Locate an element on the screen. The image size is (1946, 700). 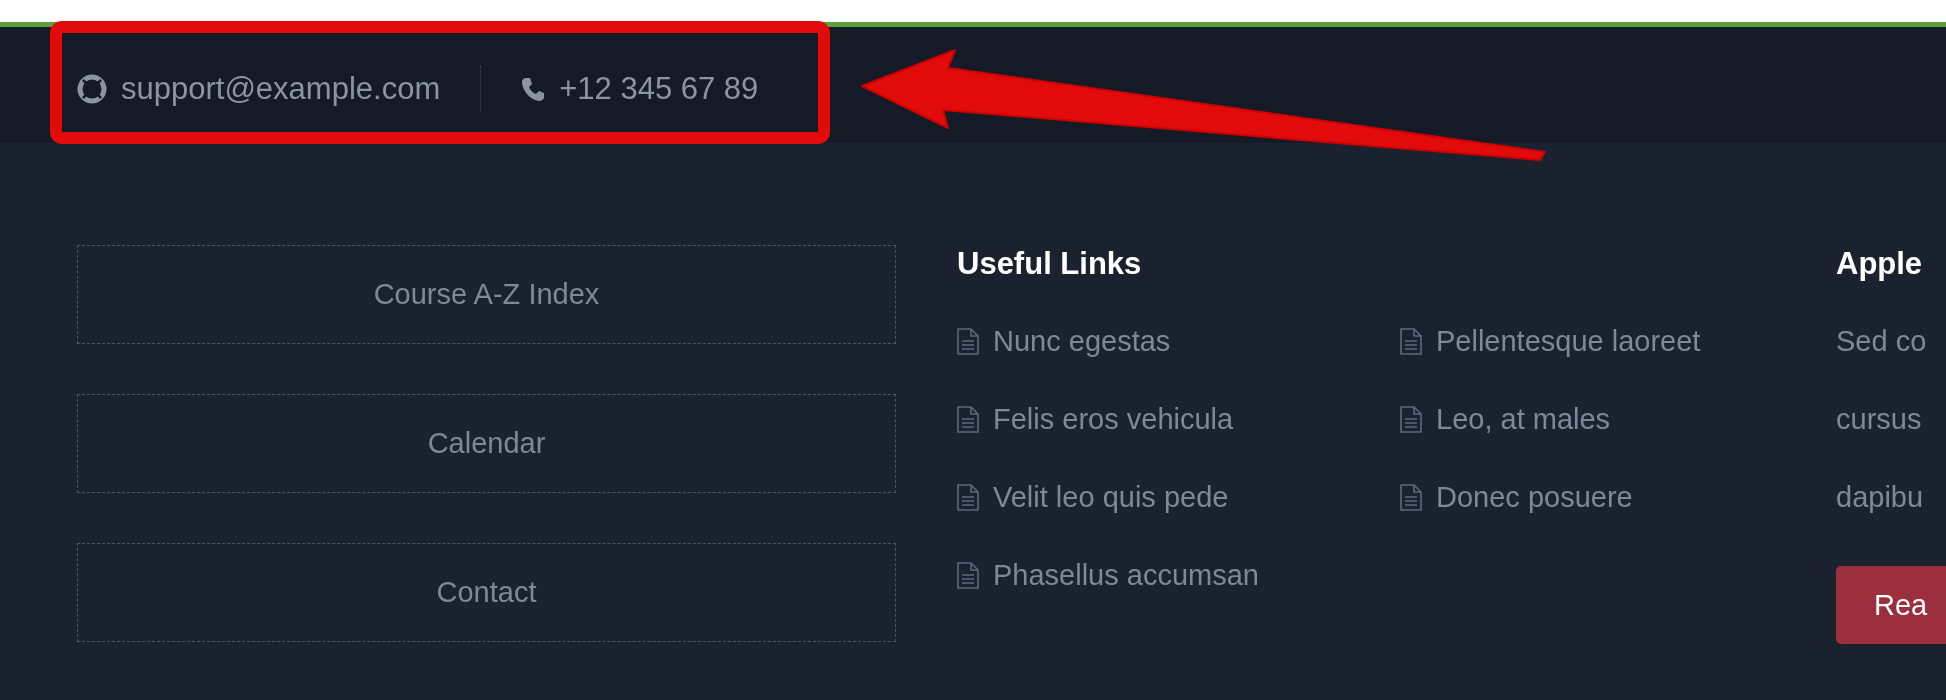
paragraph-line: Sed co is located at coordinates (1881, 341).